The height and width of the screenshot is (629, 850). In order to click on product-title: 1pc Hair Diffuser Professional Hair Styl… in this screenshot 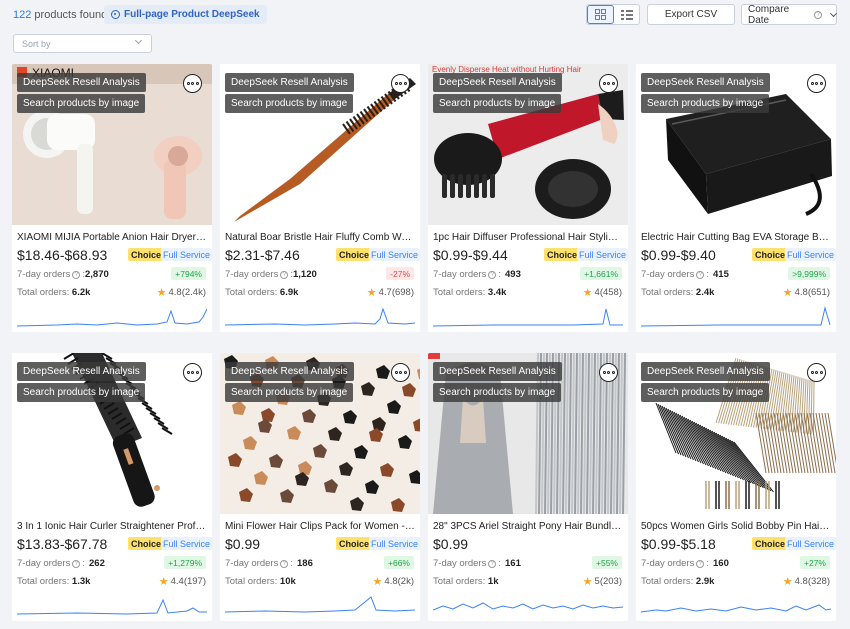, I will do `click(528, 237)`.